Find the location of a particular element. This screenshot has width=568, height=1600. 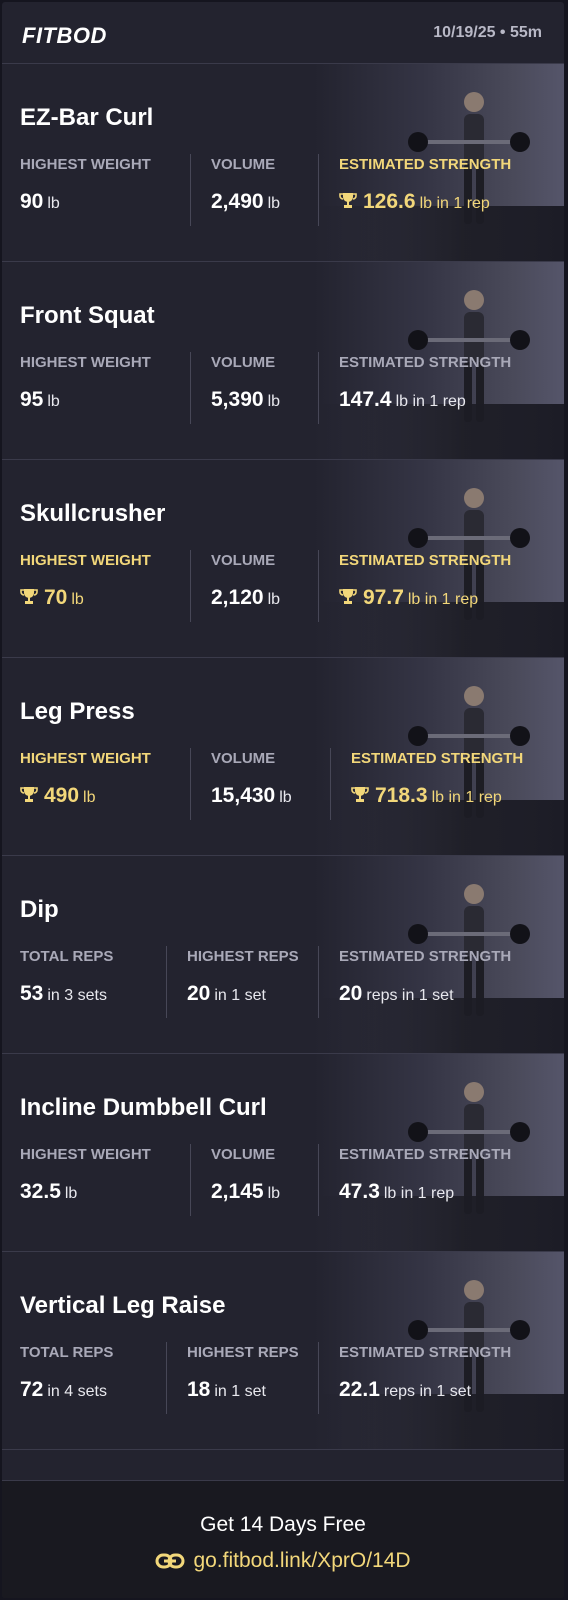

stat-value-row: 32.5 lb is located at coordinates (48, 1192).